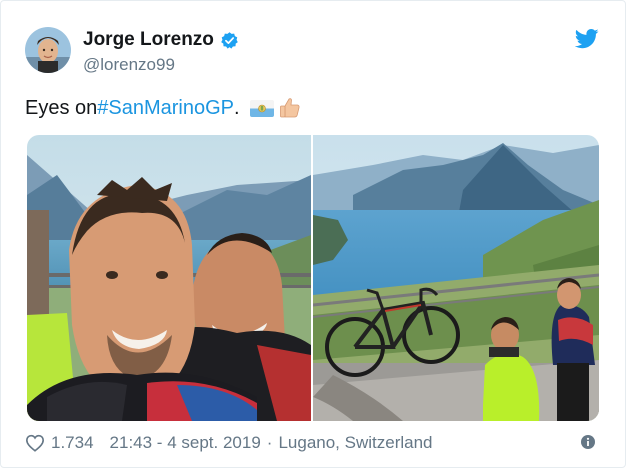 The image size is (626, 468). Describe the element at coordinates (72, 443) in the screenshot. I see `like-count: 1.734` at that location.